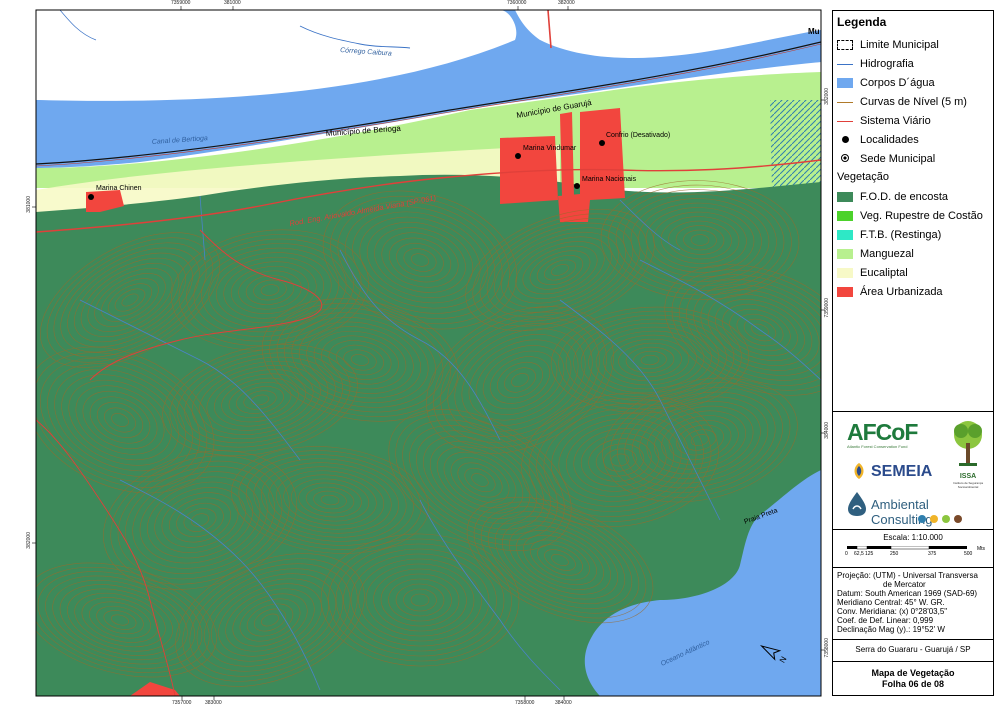  What do you see at coordinates (181, 3) in the screenshot?
I see `tick-top: 7359000` at bounding box center [181, 3].